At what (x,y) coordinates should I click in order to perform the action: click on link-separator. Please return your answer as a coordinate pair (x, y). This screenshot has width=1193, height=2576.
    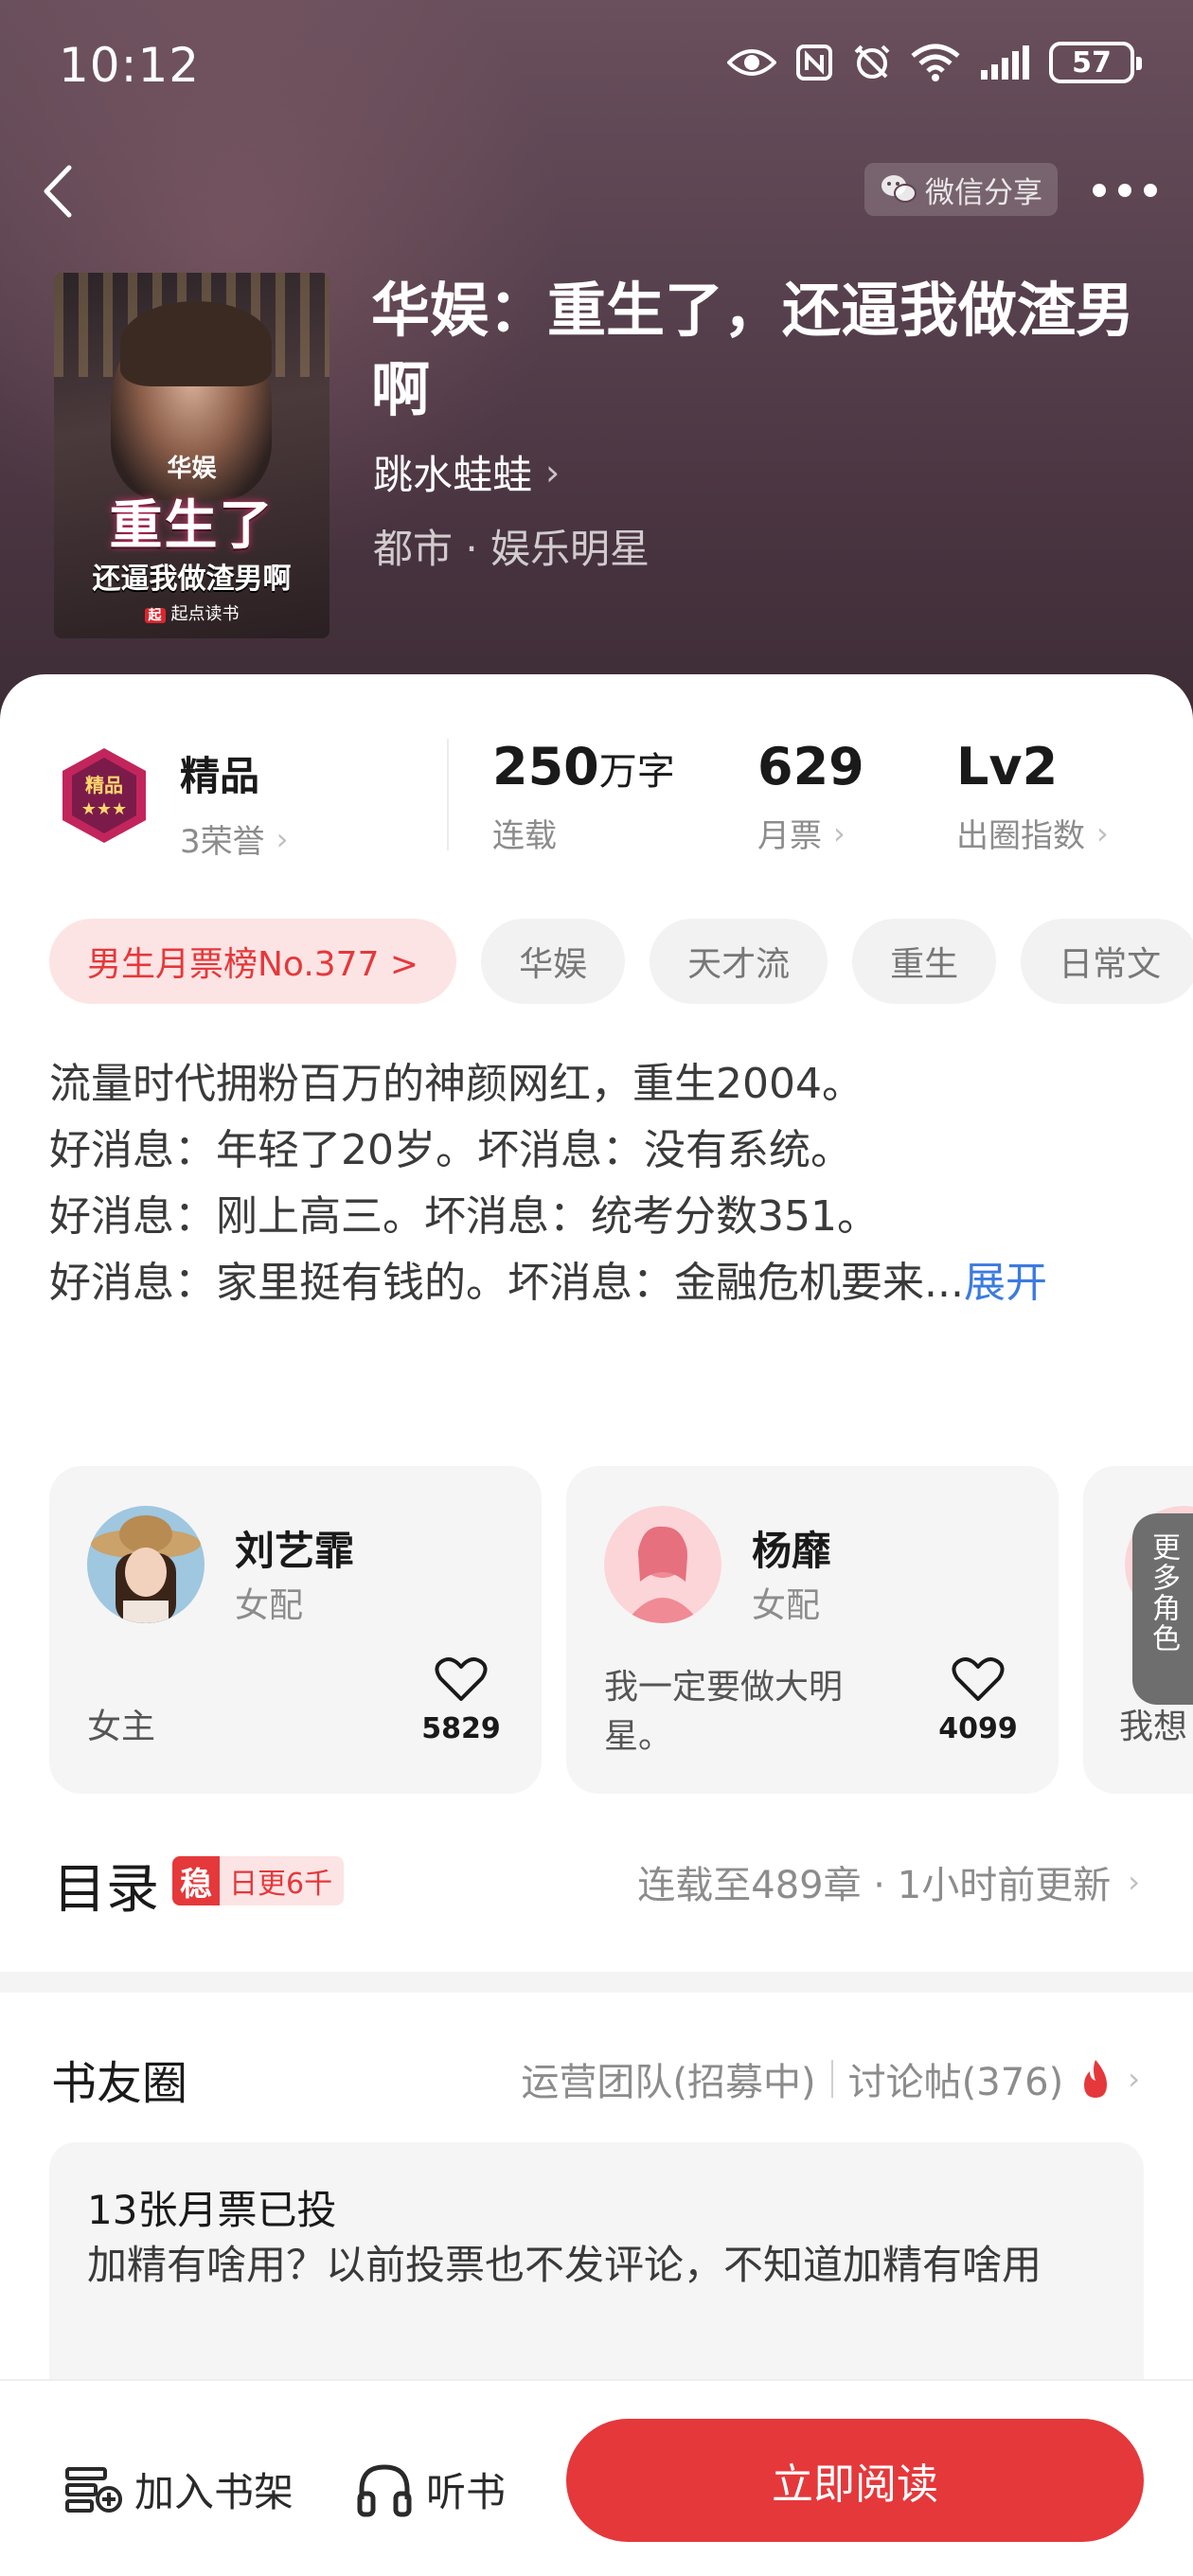
    Looking at the image, I should click on (831, 2079).